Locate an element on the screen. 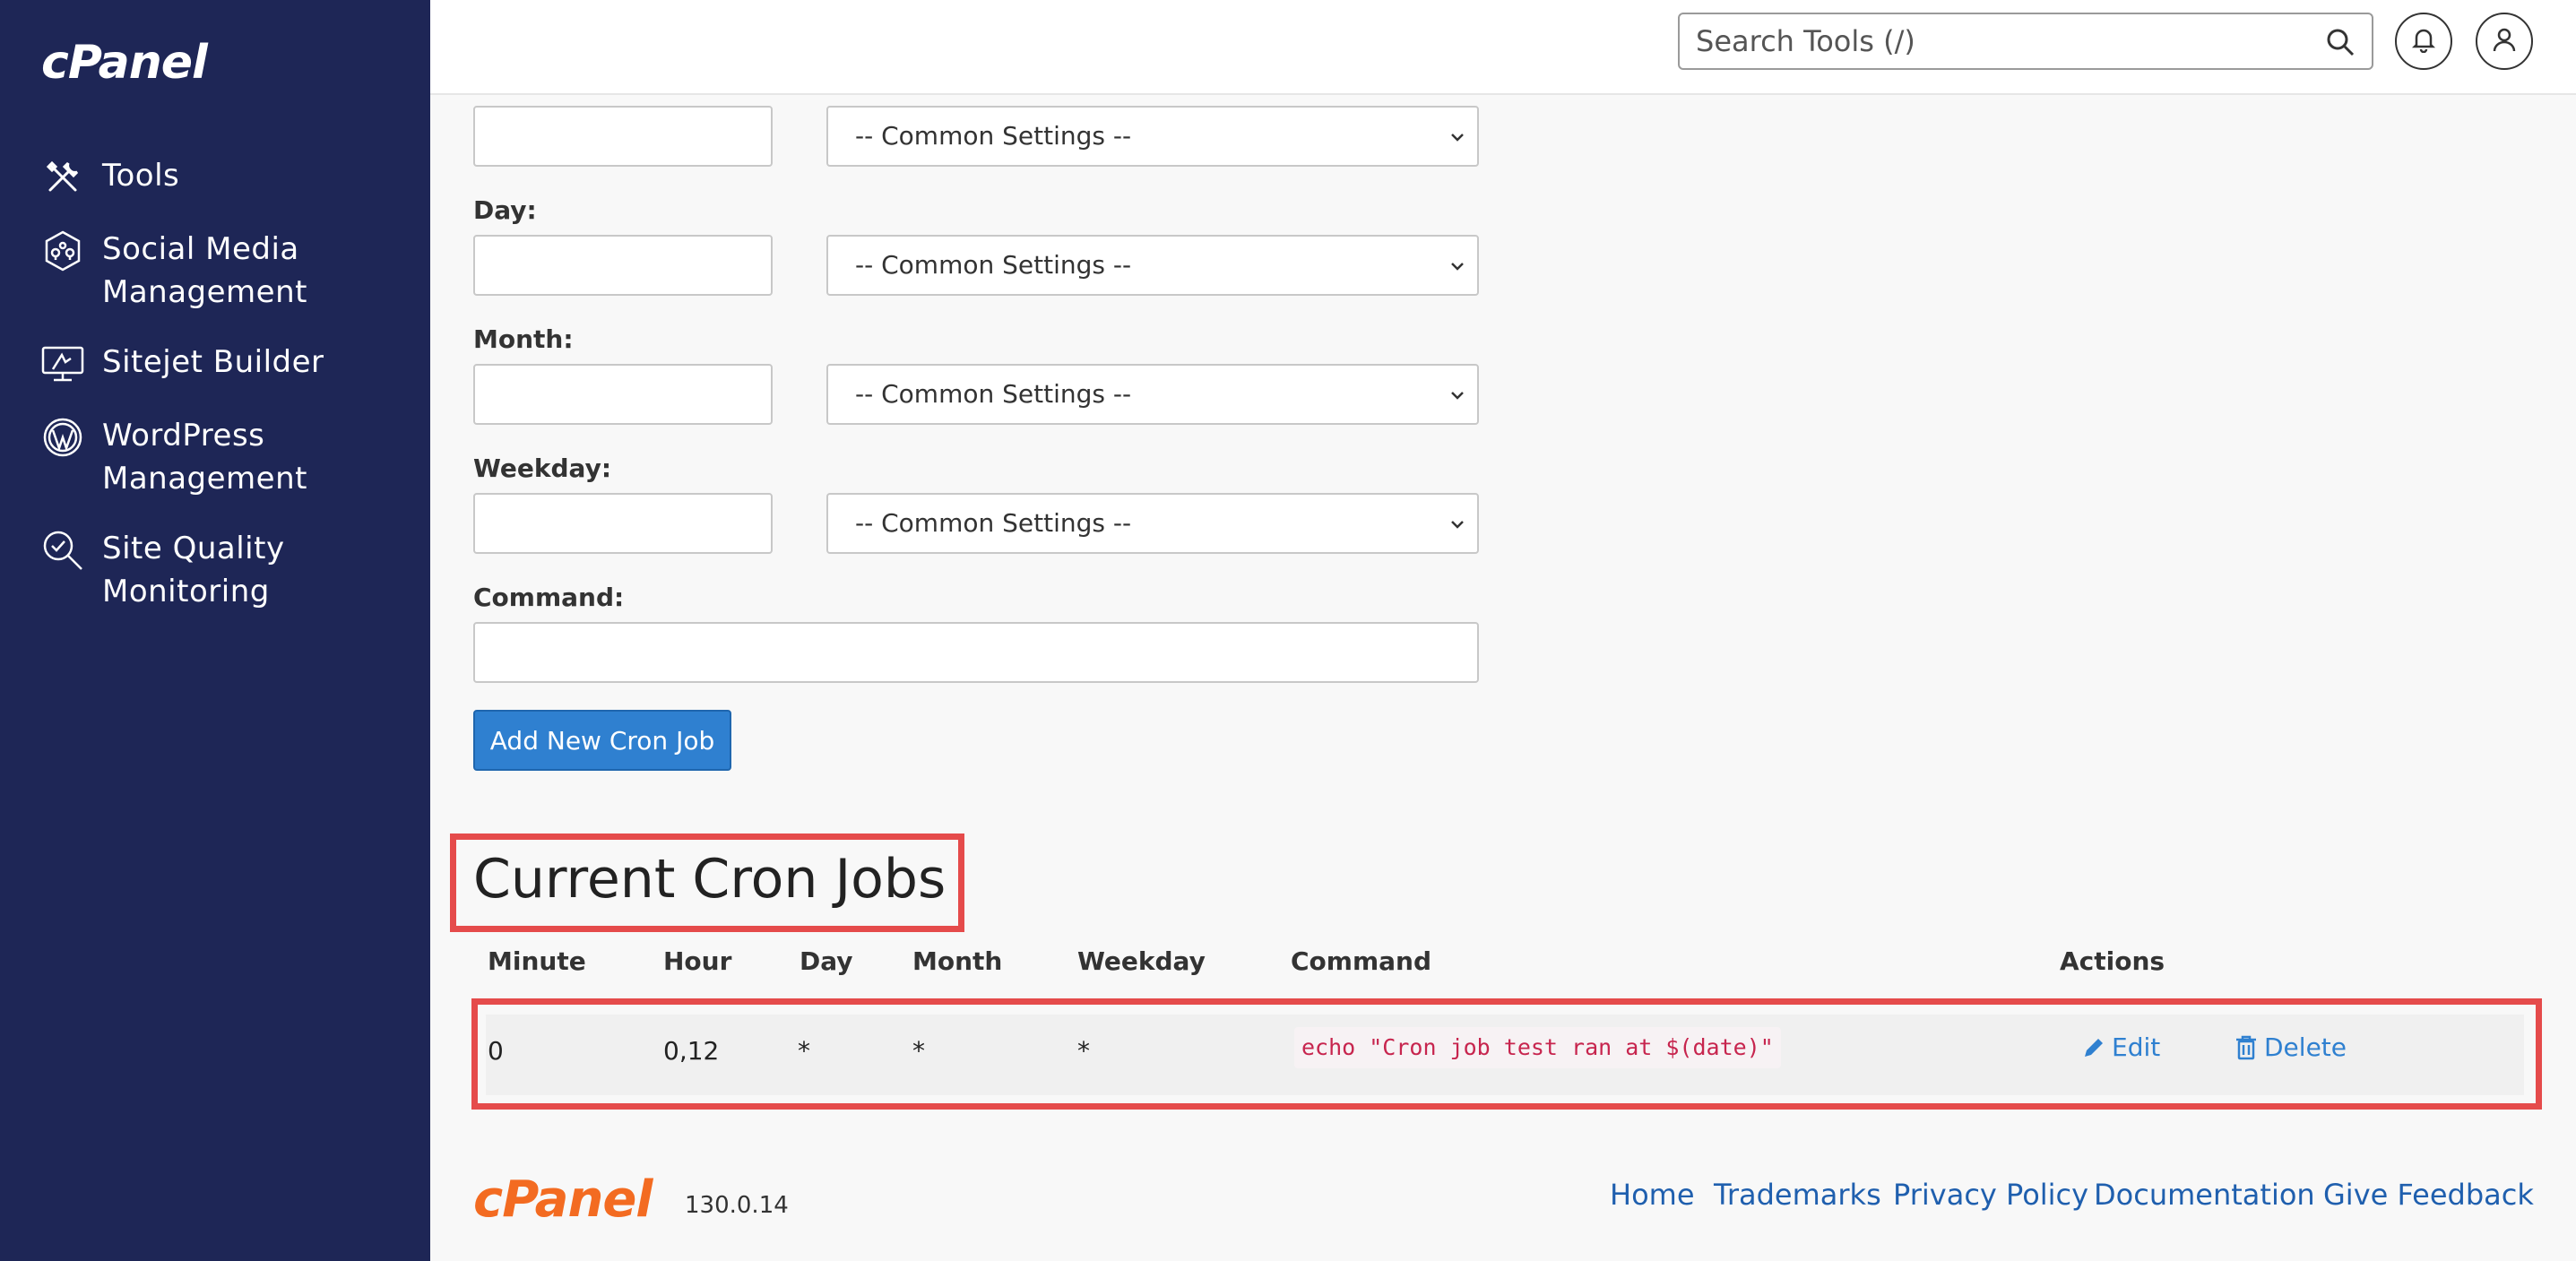 The height and width of the screenshot is (1261, 2576). footer-link-privacy-policy: Privacy Policy is located at coordinates (1990, 1195).